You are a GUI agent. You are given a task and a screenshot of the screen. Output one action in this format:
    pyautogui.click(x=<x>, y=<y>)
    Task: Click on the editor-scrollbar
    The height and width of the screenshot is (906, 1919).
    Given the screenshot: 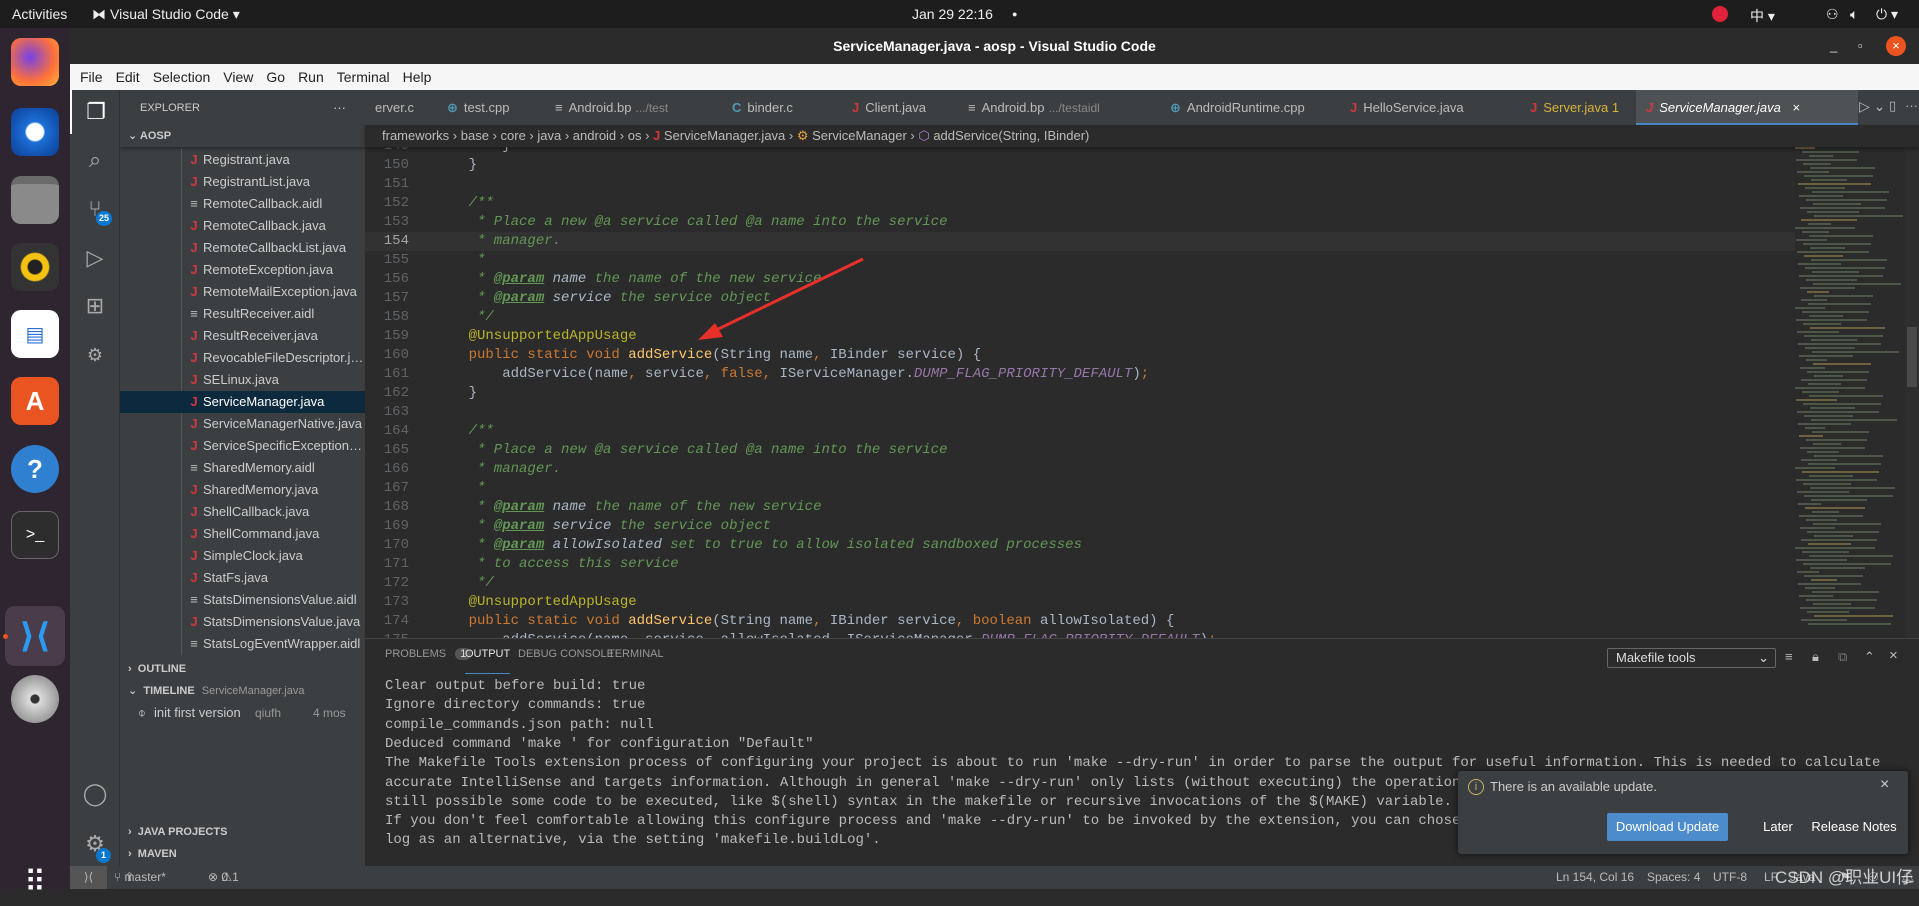 What is the action you would take?
    pyautogui.click(x=1912, y=392)
    